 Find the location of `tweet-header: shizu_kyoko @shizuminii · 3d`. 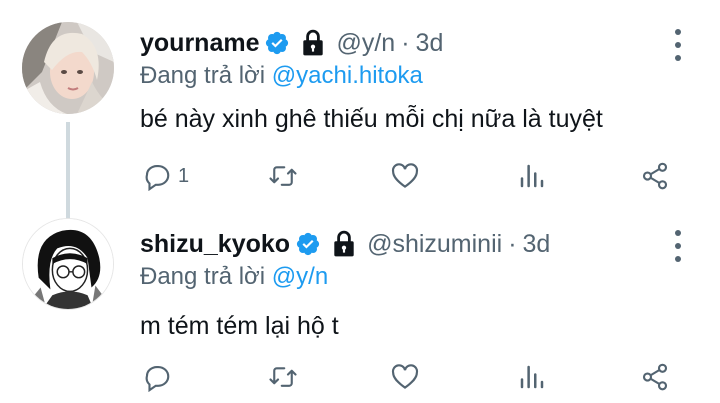

tweet-header: shizu_kyoko @shizuminii · 3d is located at coordinates (345, 244).